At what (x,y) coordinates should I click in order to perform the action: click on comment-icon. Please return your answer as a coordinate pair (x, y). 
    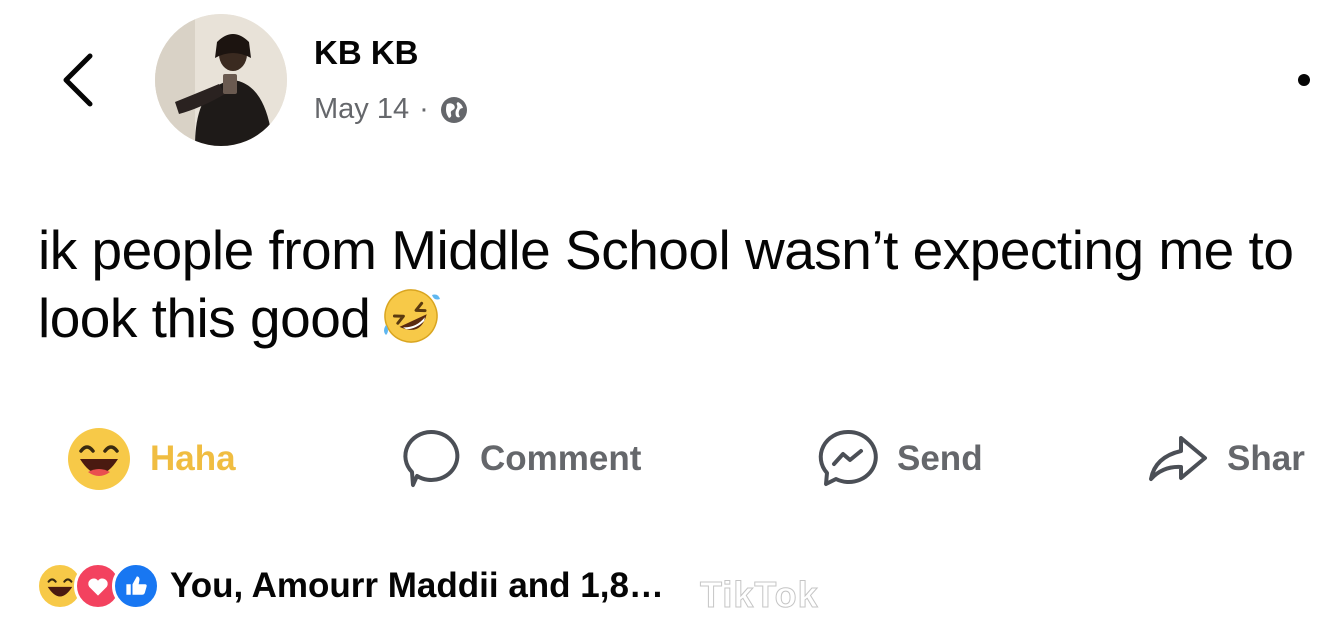
    Looking at the image, I should click on (431, 458).